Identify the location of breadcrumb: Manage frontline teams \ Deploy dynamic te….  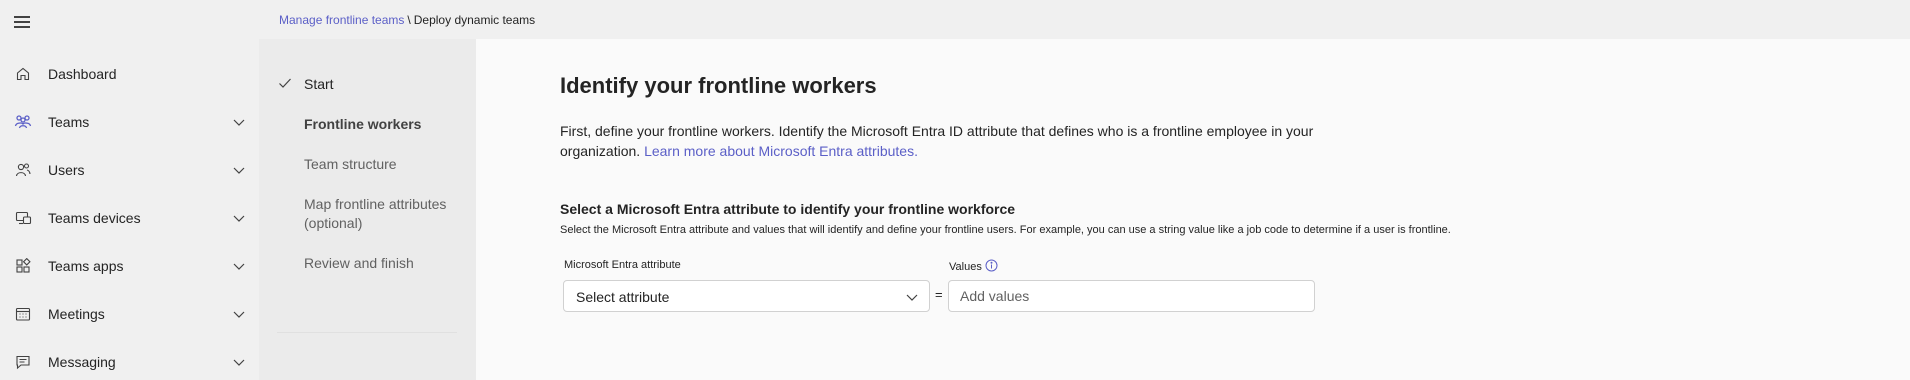
(407, 20).